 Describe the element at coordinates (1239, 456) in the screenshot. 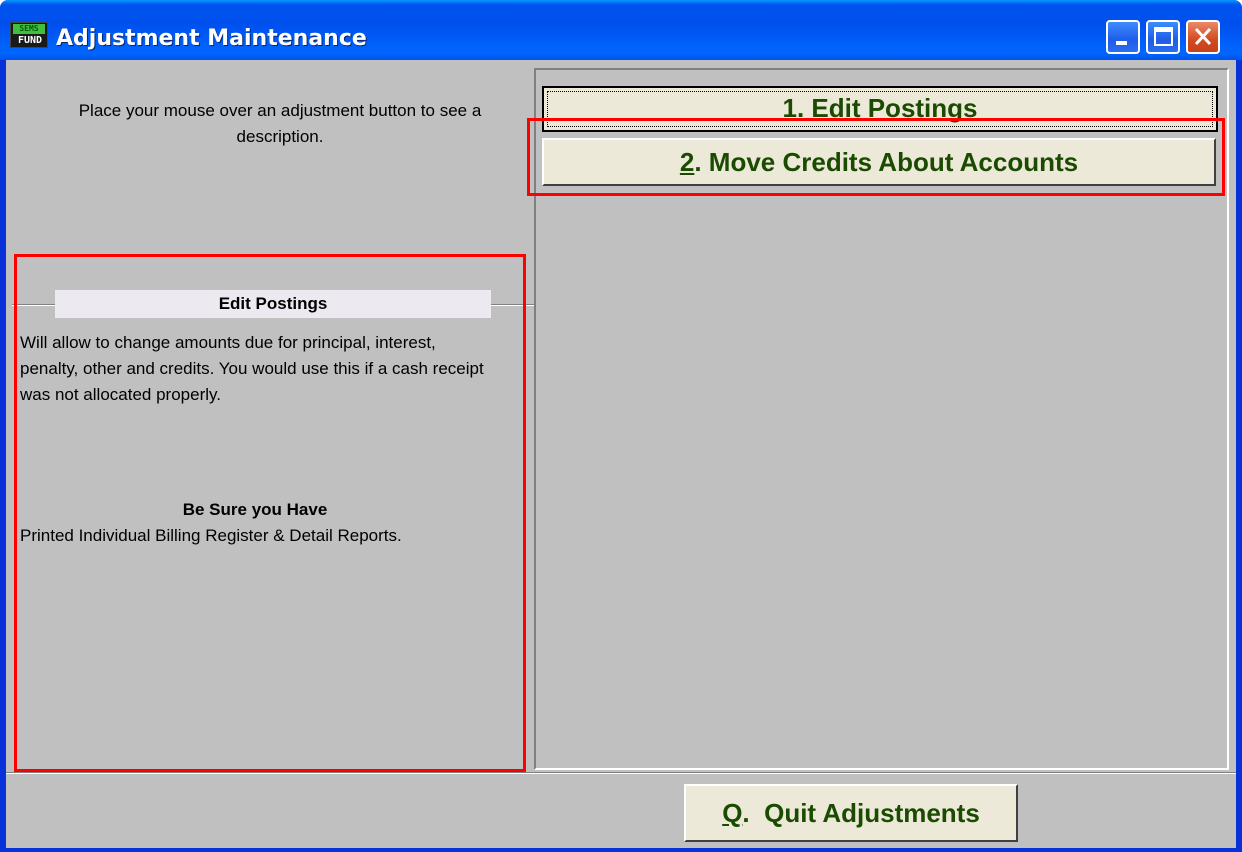

I see `window-border-right` at that location.